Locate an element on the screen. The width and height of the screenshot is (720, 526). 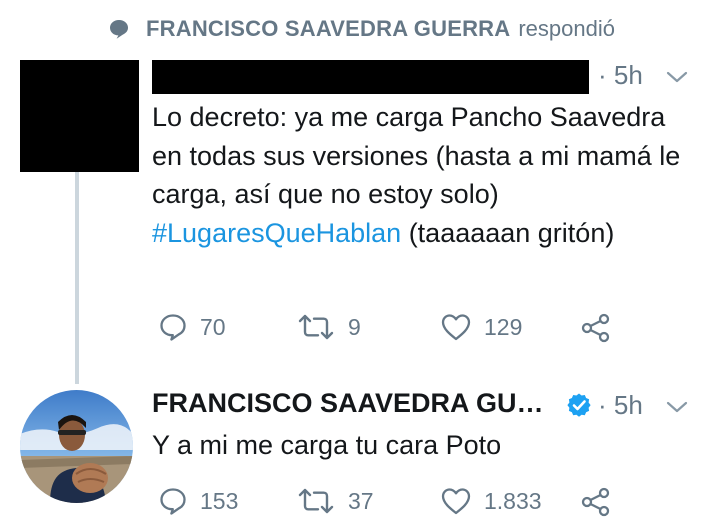
reply-count: 153 is located at coordinates (219, 500).